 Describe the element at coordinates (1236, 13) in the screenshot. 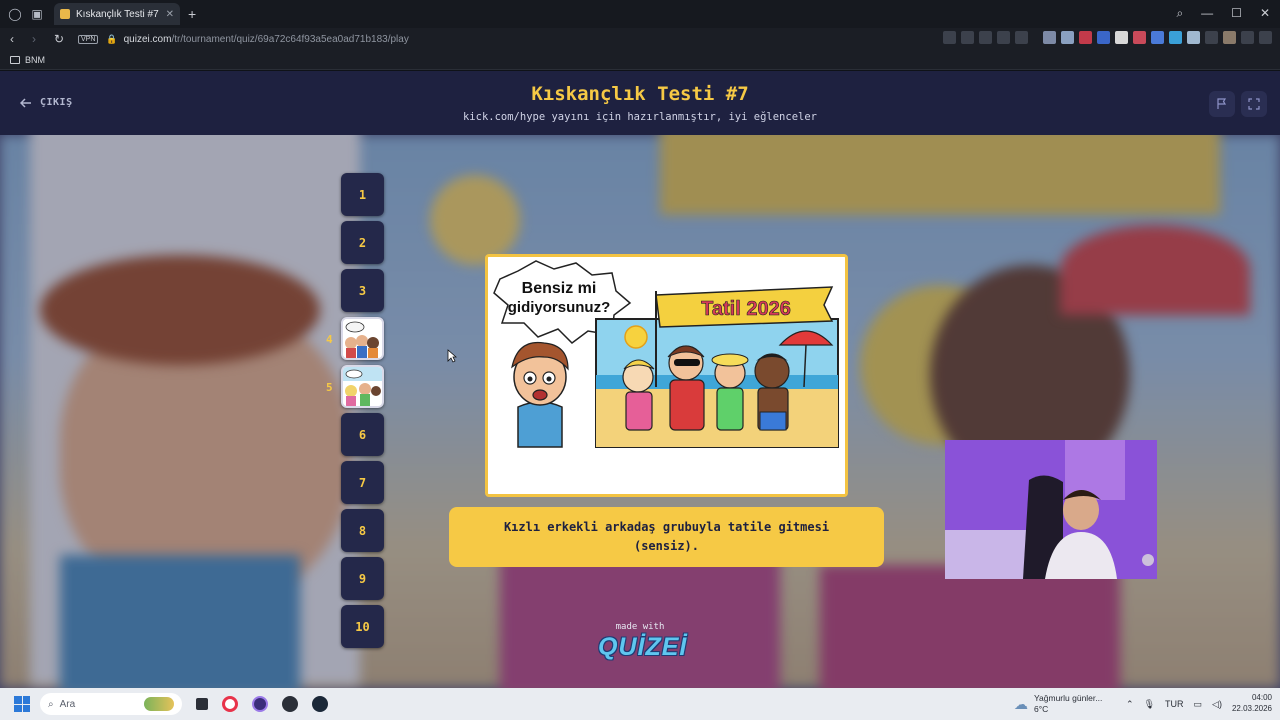

I see `maximize-icon: ☐` at that location.